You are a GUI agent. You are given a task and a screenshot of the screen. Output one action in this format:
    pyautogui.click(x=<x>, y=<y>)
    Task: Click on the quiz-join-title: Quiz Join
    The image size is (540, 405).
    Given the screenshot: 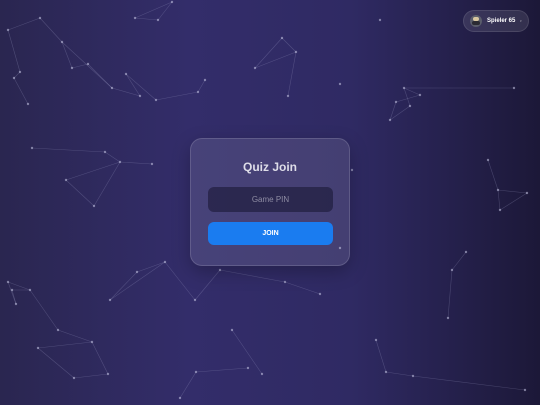 What is the action you would take?
    pyautogui.click(x=270, y=167)
    